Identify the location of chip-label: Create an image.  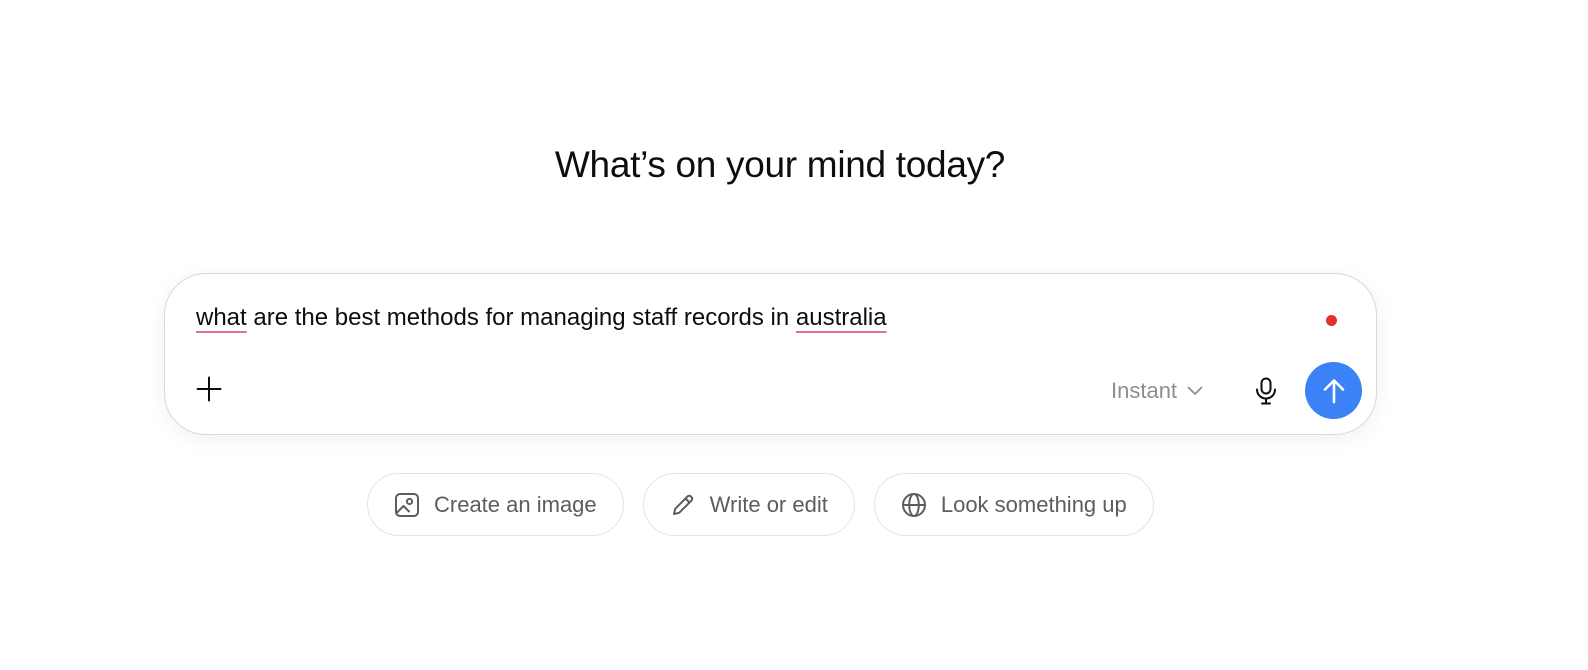
(515, 504).